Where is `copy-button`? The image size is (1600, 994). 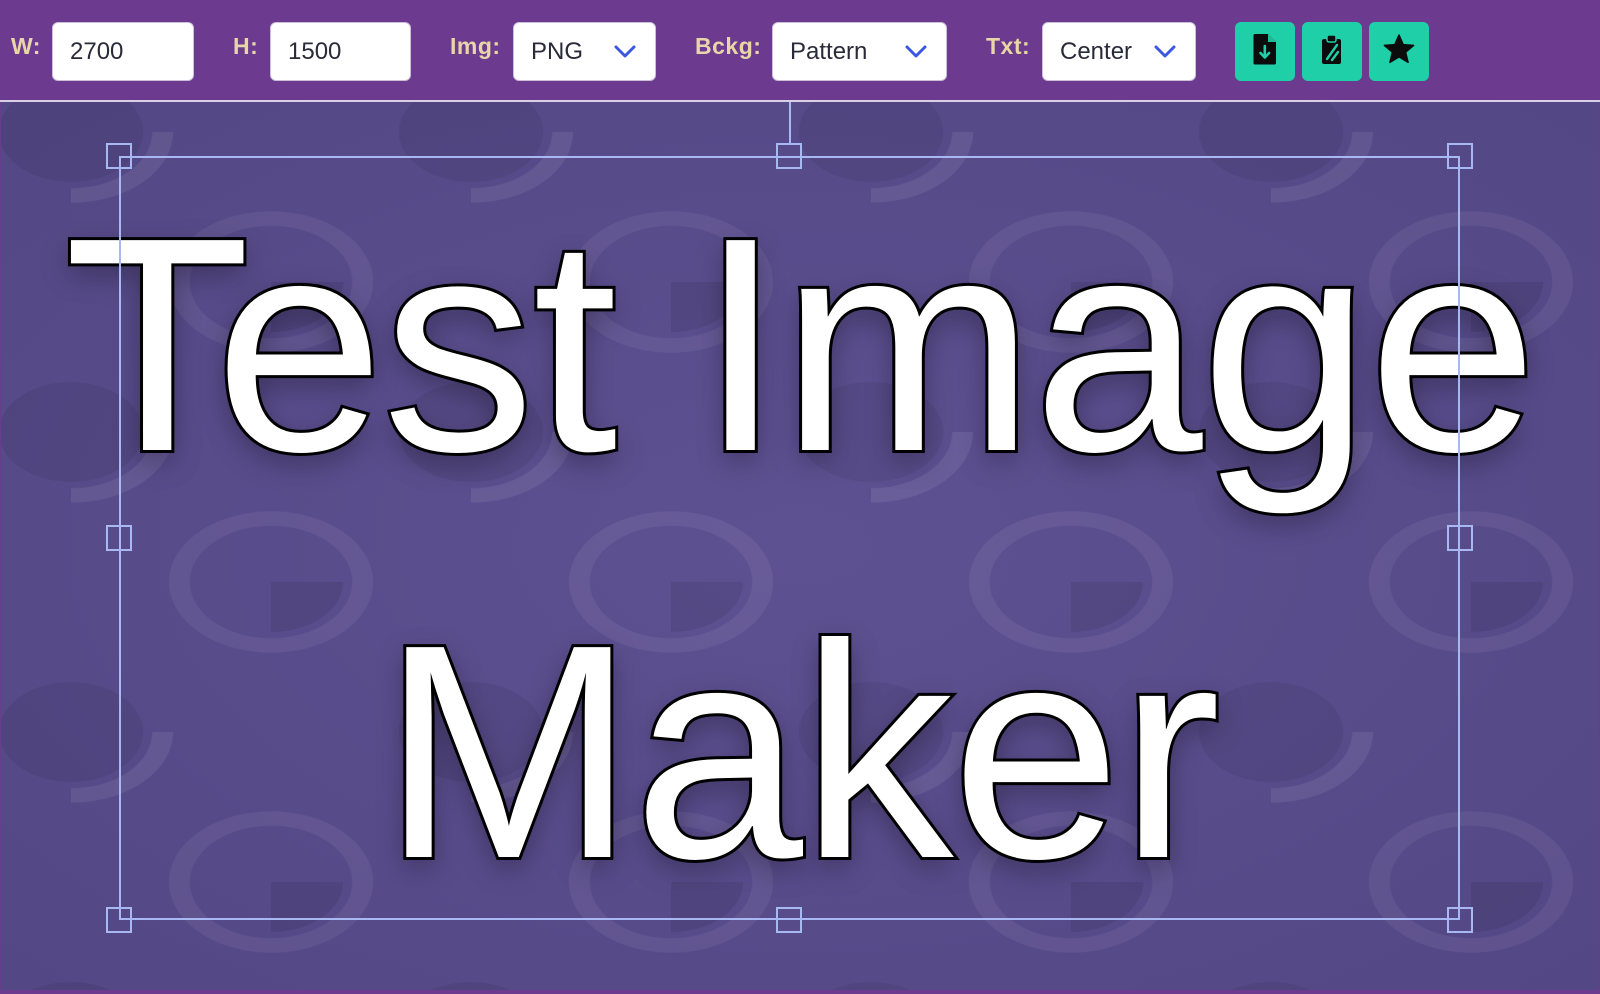
copy-button is located at coordinates (1332, 51).